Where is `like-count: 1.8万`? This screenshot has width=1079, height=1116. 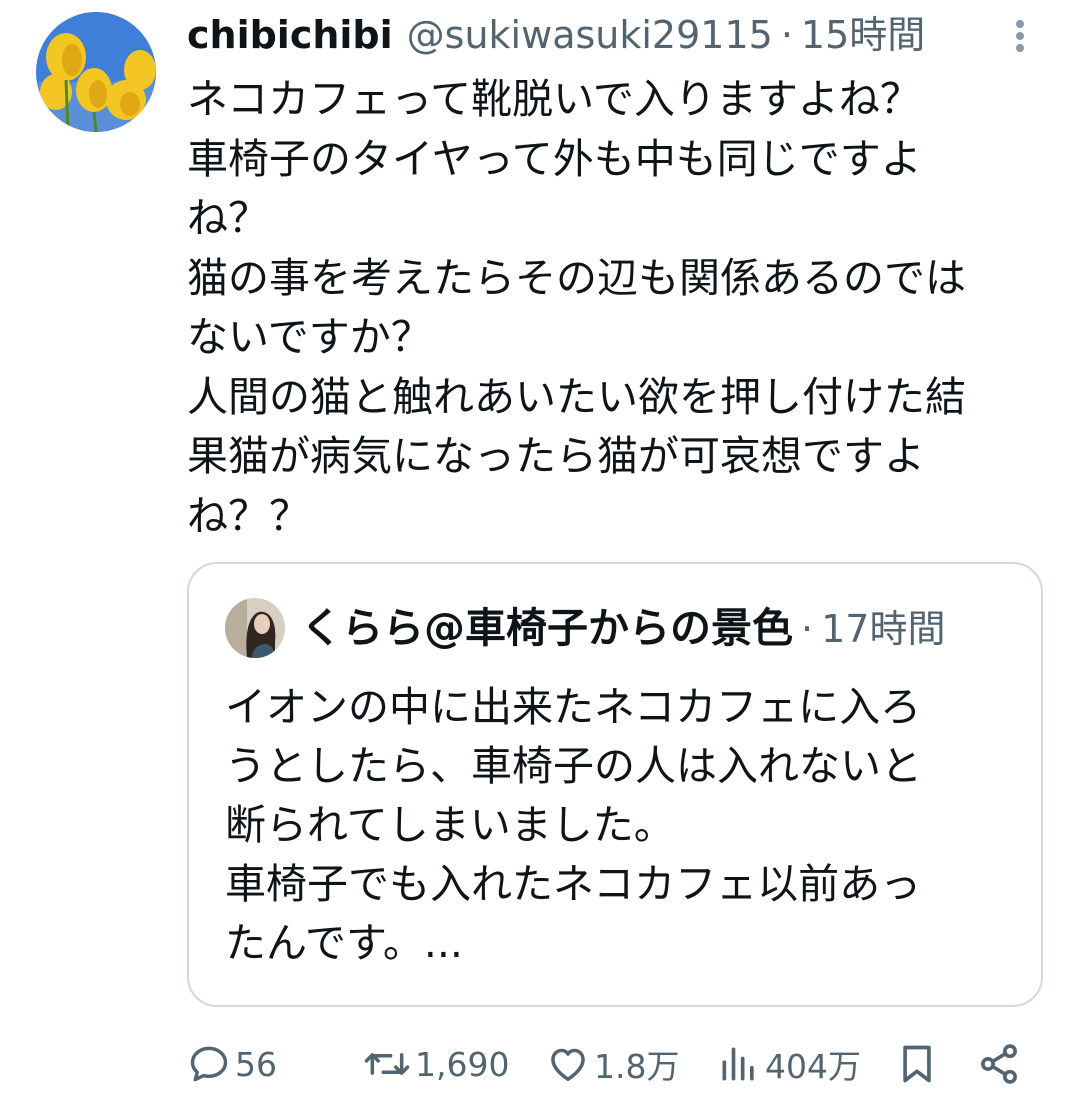 like-count: 1.8万 is located at coordinates (637, 1066).